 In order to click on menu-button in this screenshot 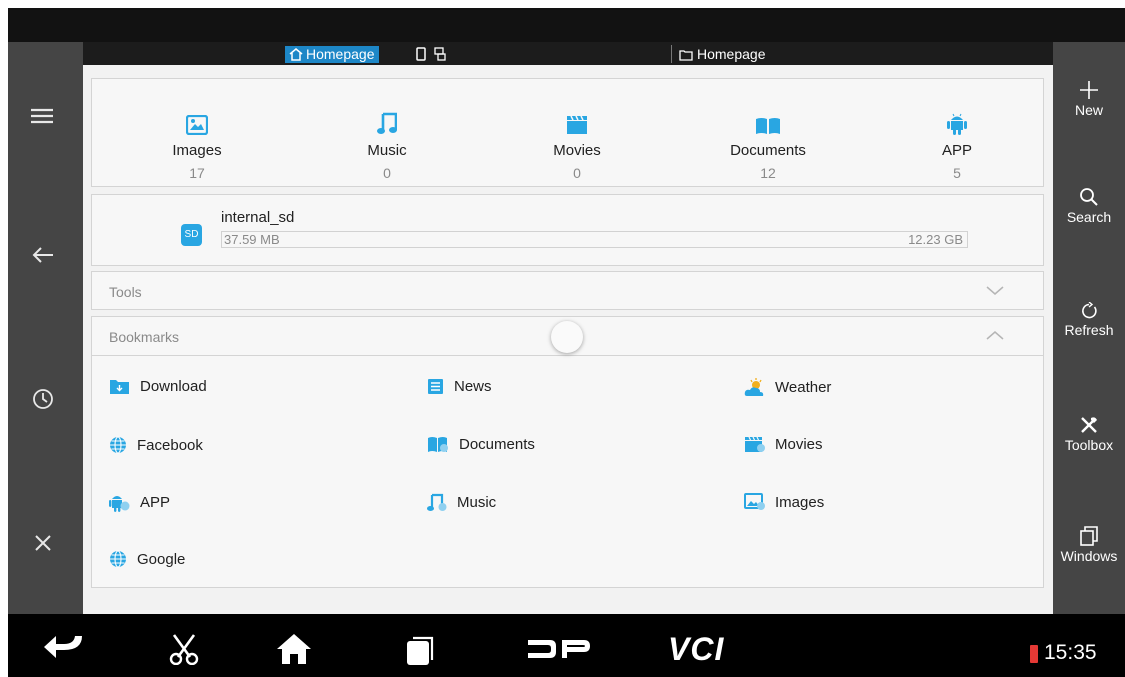, I will do `click(42, 118)`.